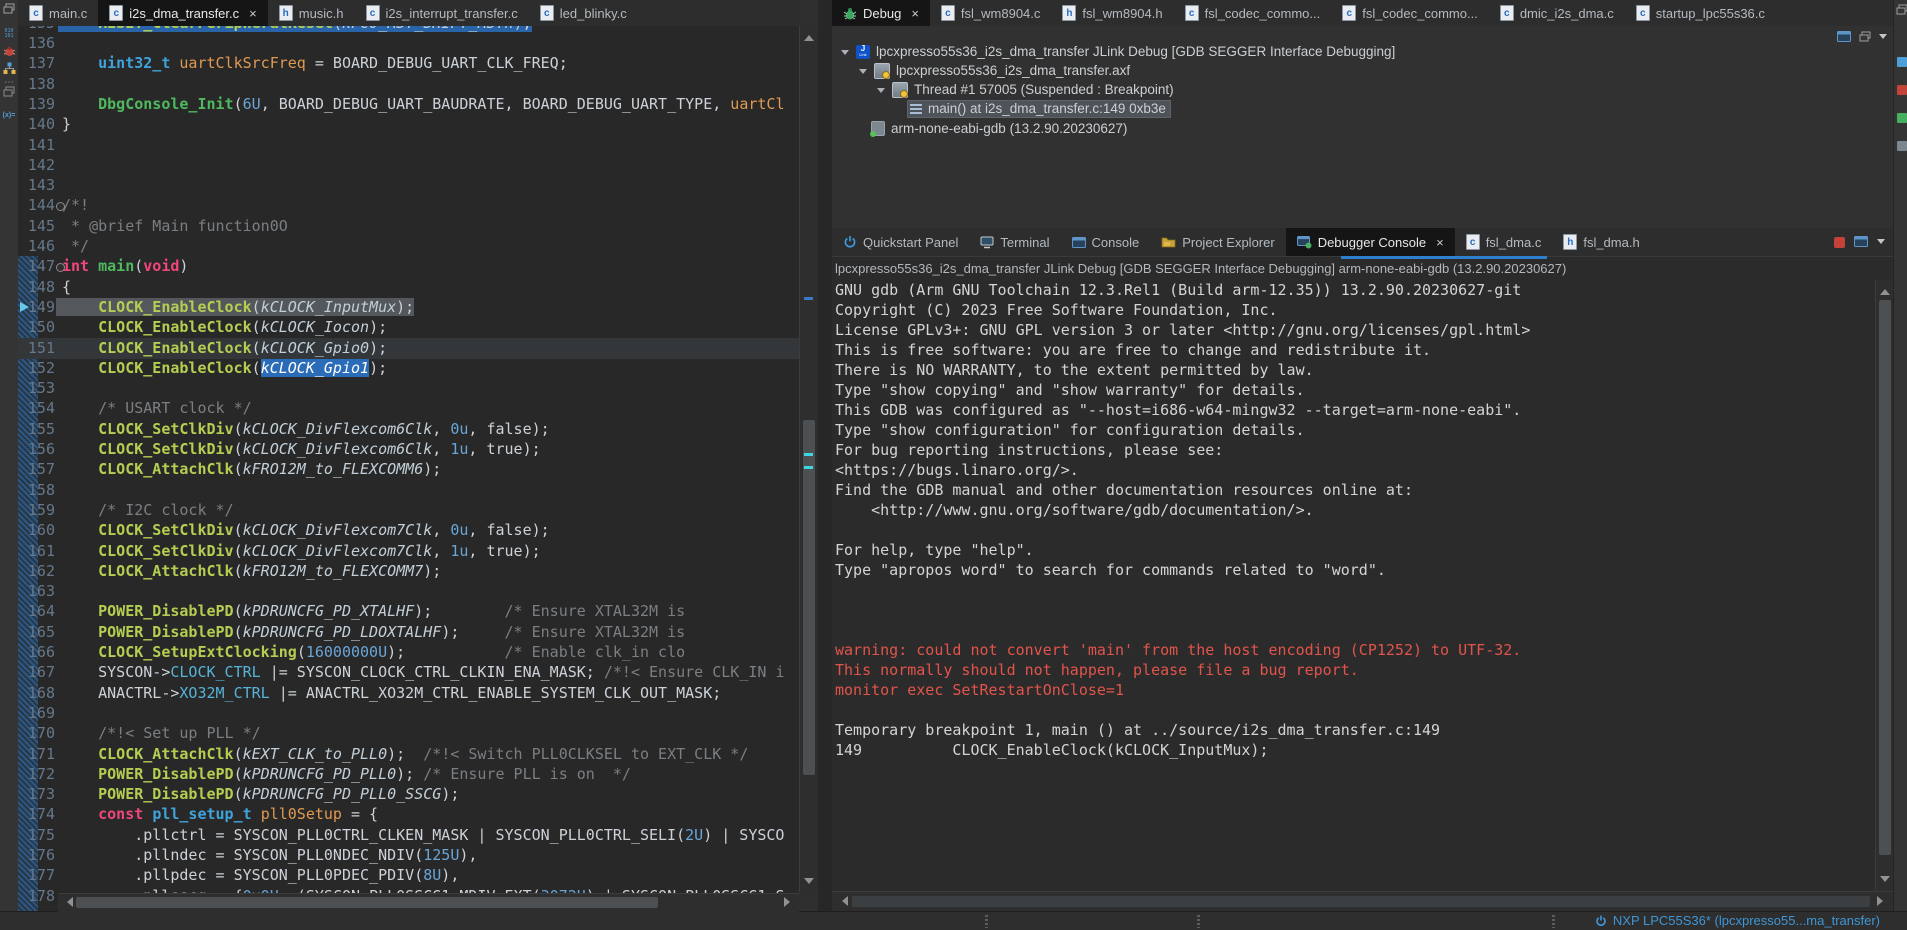 The width and height of the screenshot is (1907, 930). I want to click on line-number: 147, so click(36, 266).